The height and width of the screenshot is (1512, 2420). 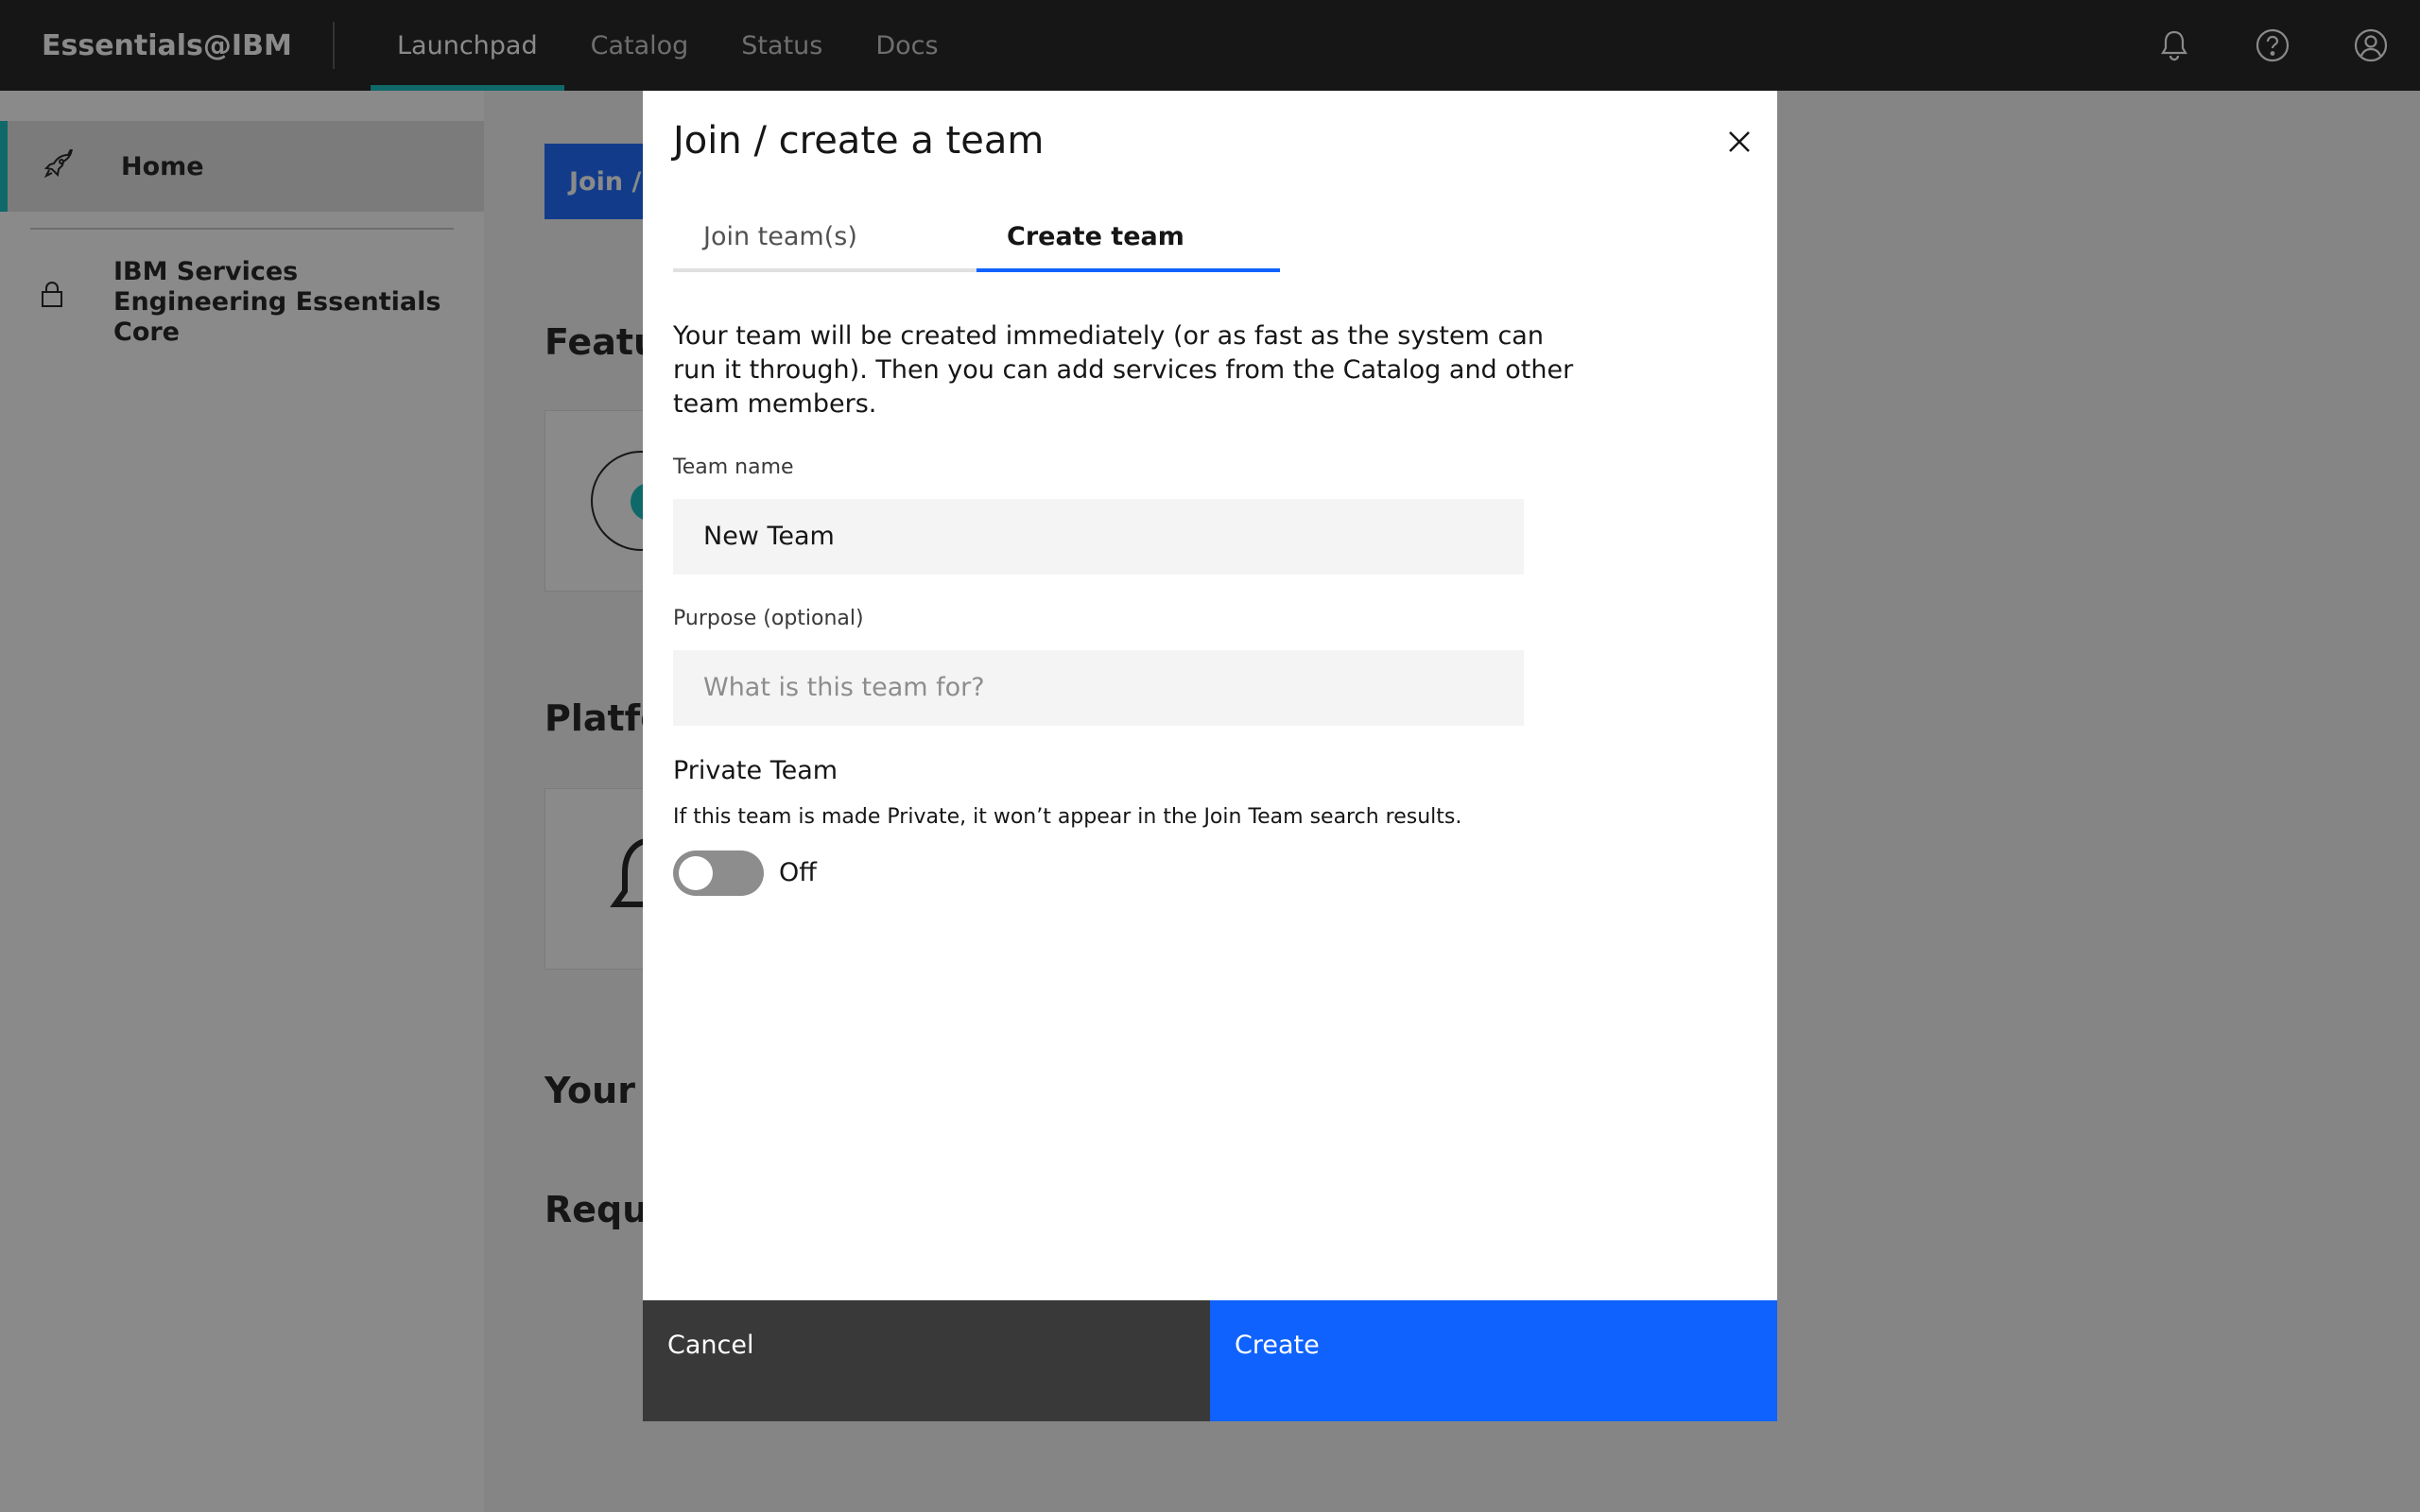 I want to click on toggle-knob, so click(x=696, y=873).